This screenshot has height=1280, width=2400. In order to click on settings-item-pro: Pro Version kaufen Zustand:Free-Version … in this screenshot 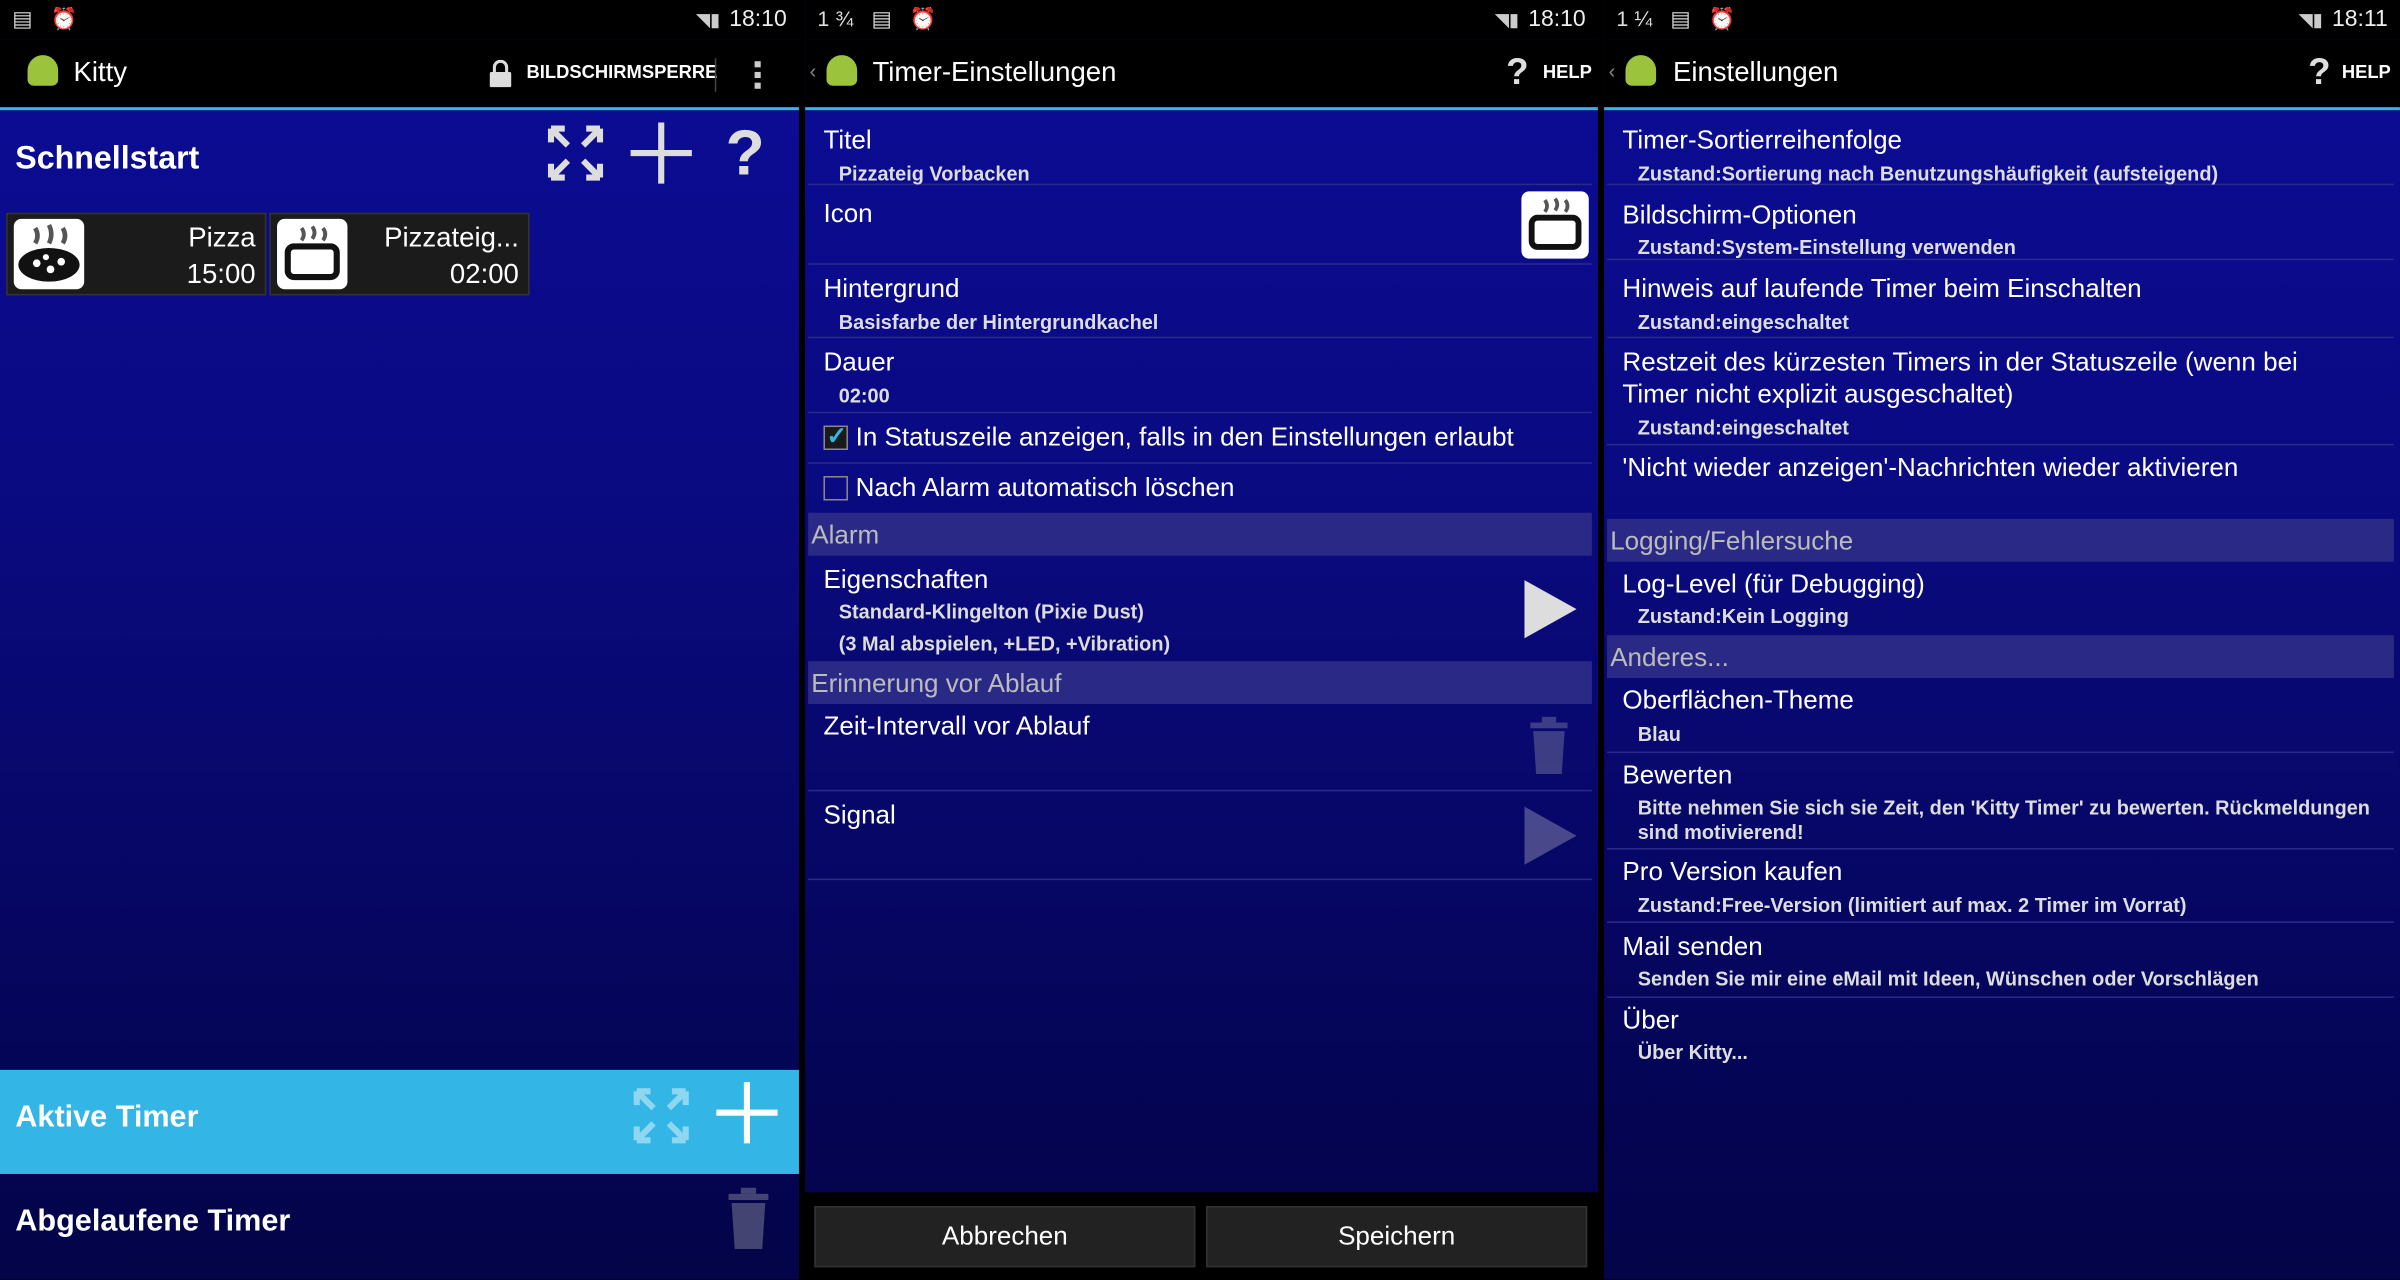, I will do `click(2000, 886)`.